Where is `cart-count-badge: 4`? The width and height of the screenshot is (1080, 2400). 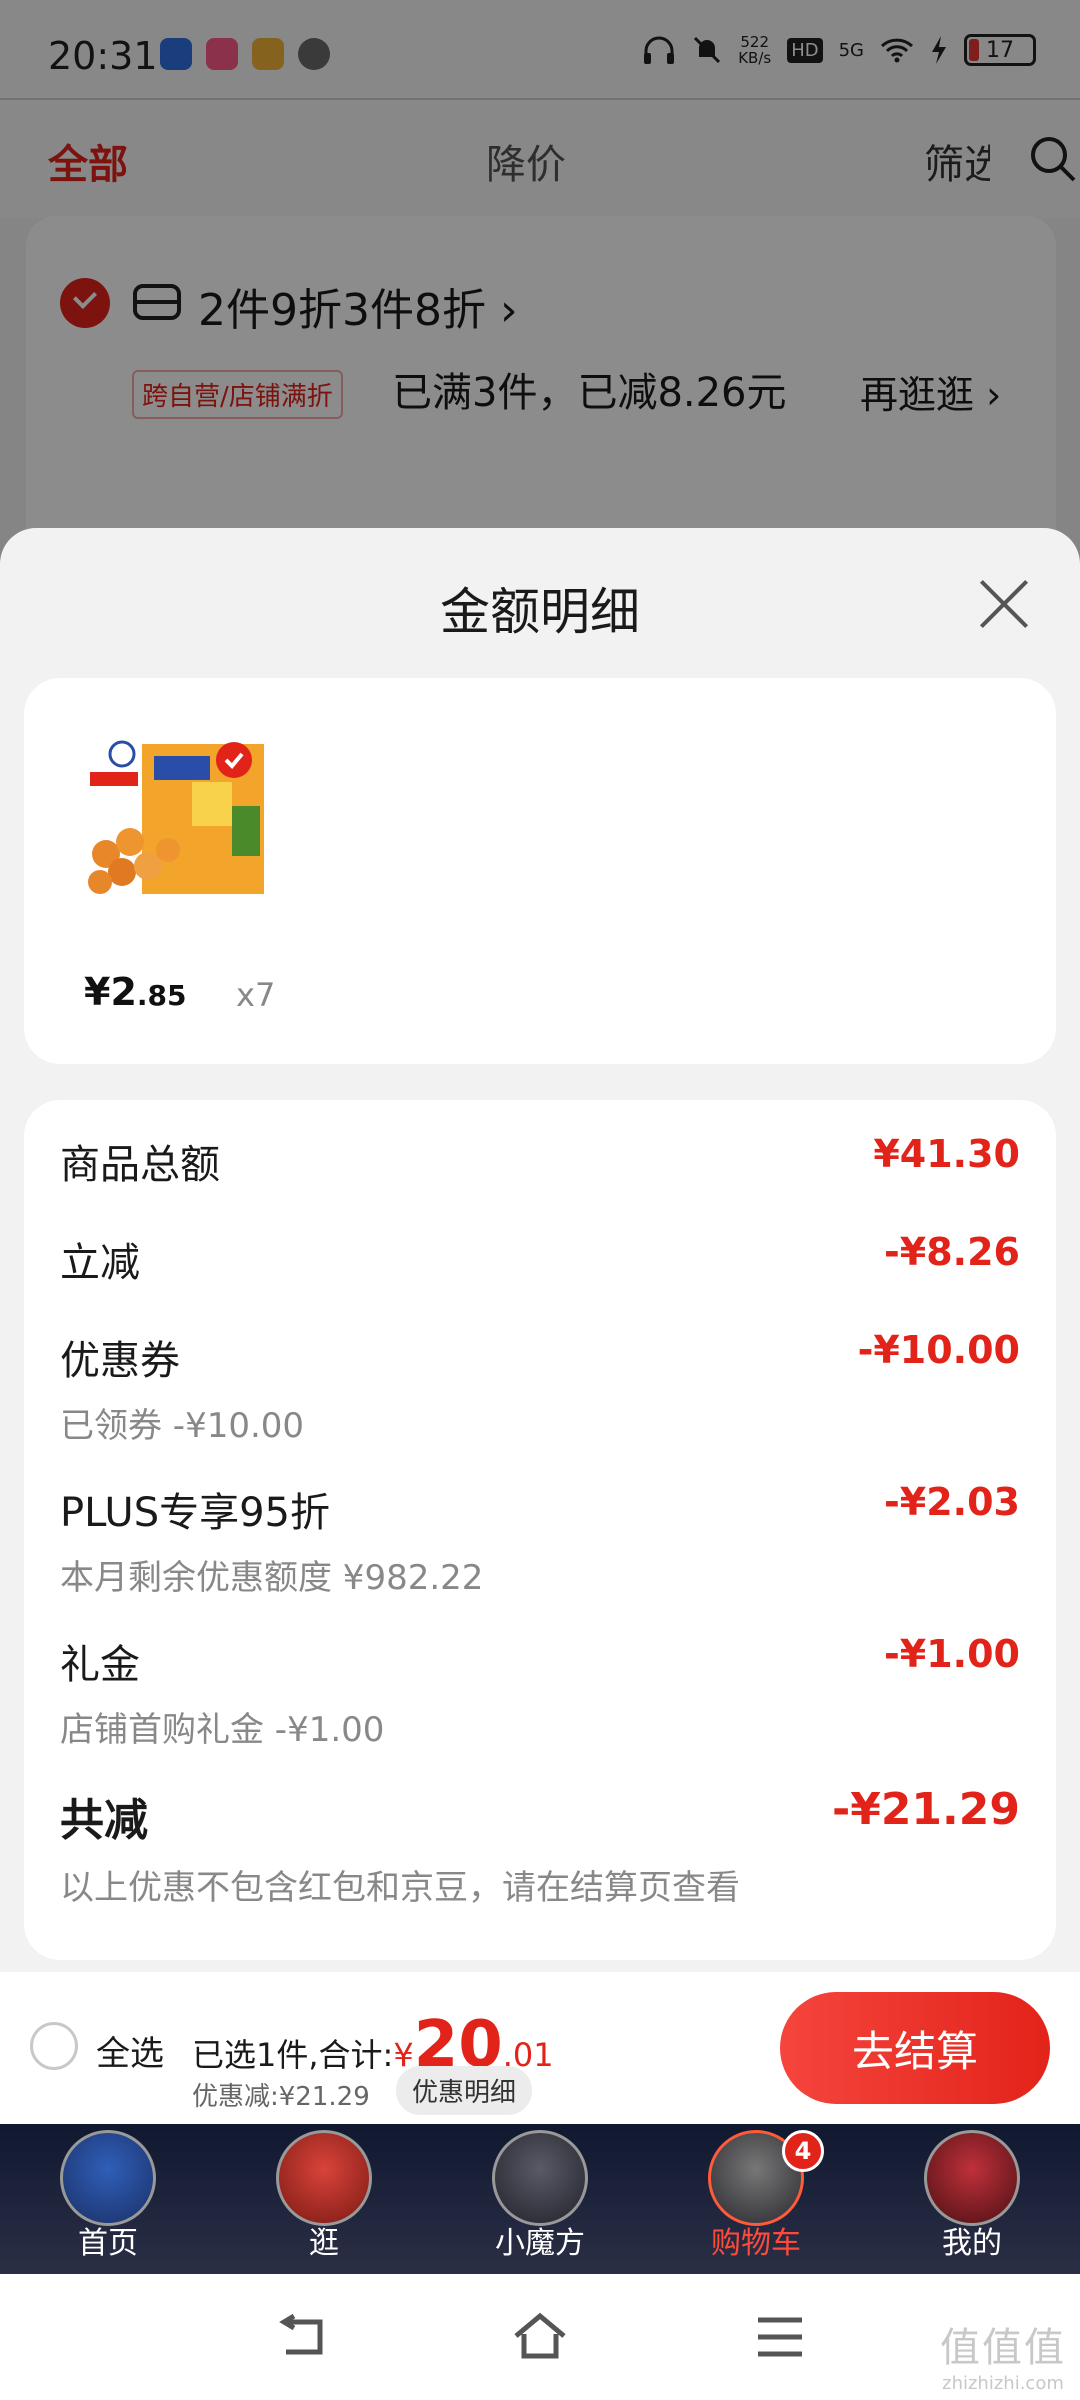
cart-count-badge: 4 is located at coordinates (803, 2151).